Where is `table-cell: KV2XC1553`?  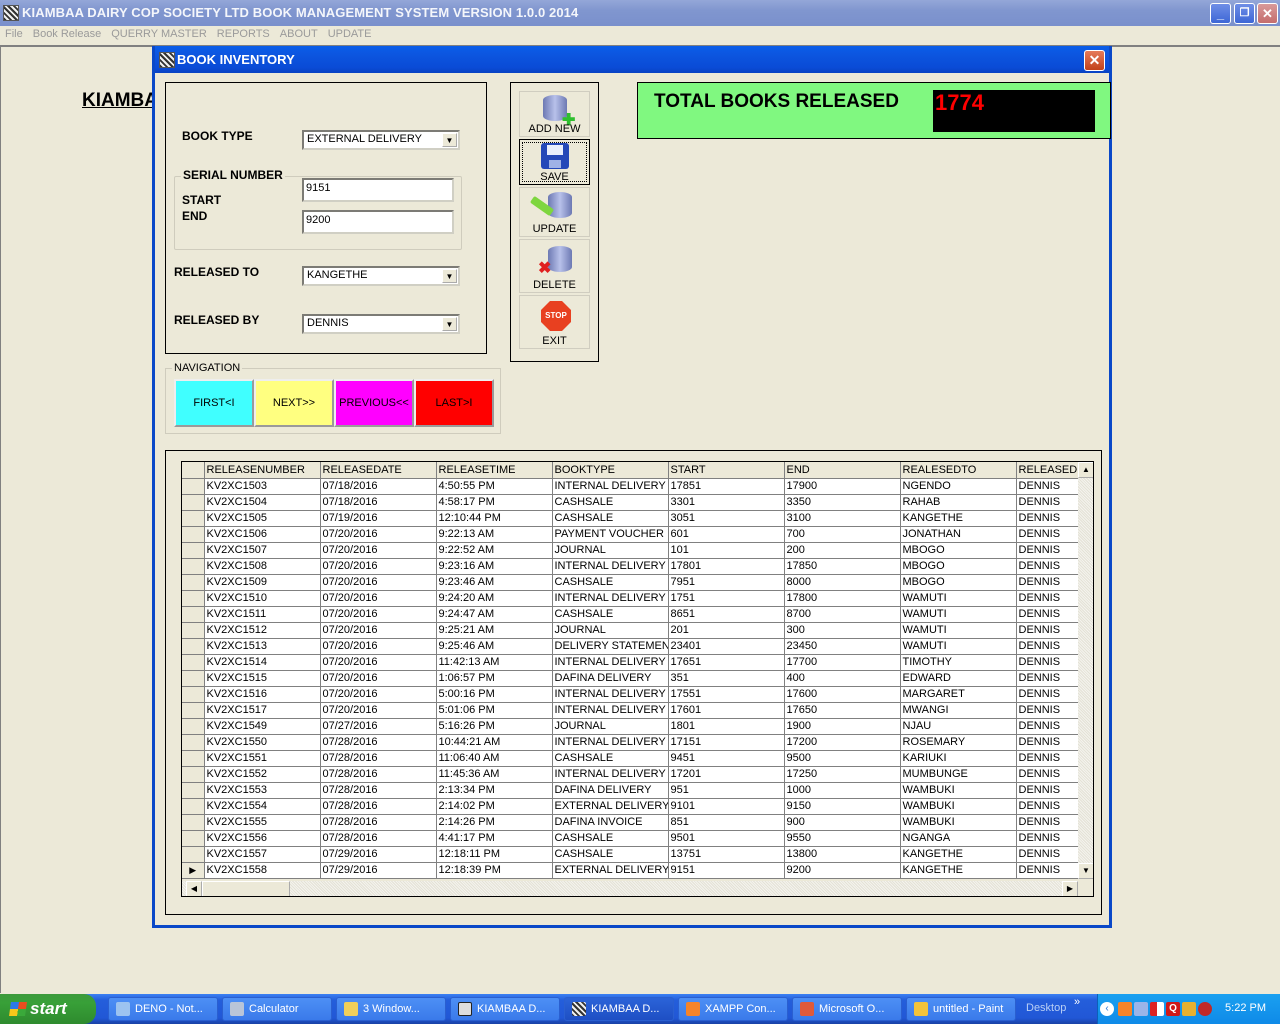 table-cell: KV2XC1553 is located at coordinates (262, 790).